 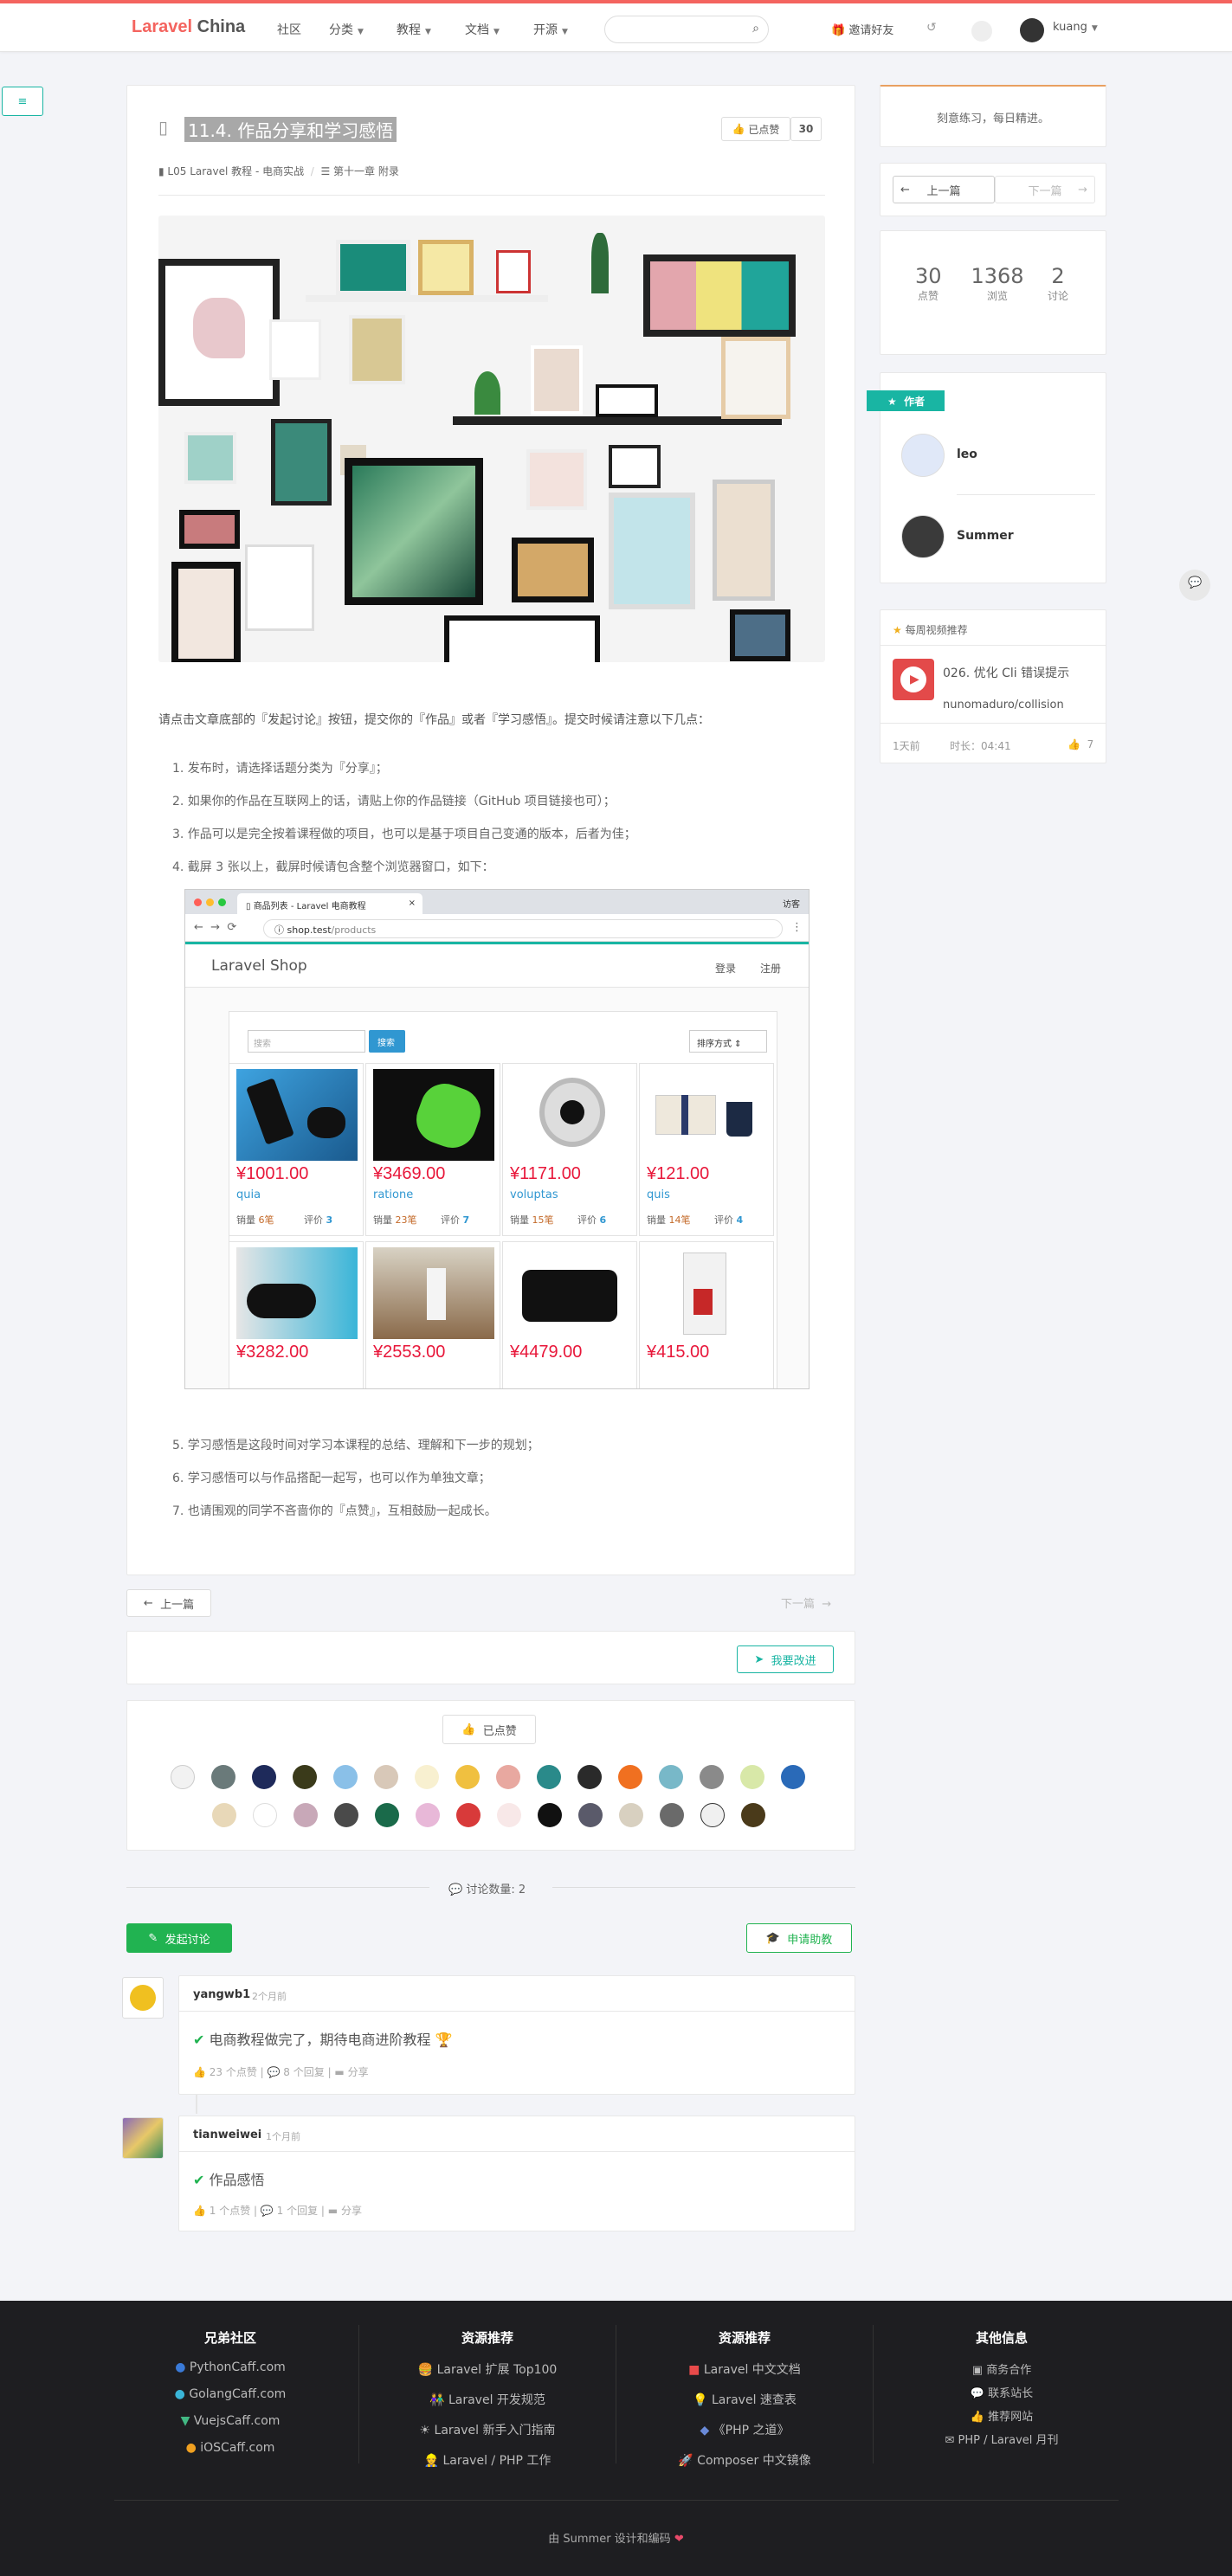 What do you see at coordinates (944, 189) in the screenshot?
I see `sidebar-prev-button: ← 上一篇` at bounding box center [944, 189].